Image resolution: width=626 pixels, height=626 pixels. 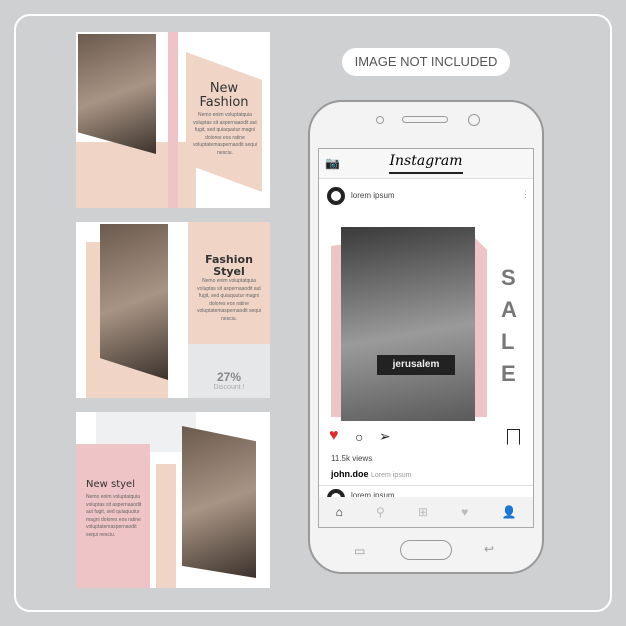 I want to click on like-icon: ♥, so click(x=334, y=436).